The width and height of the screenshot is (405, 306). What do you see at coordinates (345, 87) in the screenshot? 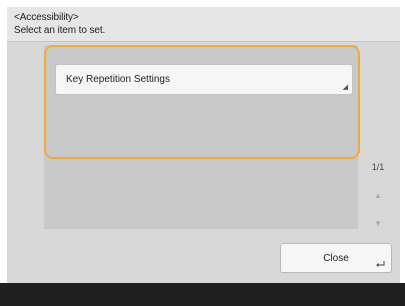
I see `corner-arrow-icon: ◢` at bounding box center [345, 87].